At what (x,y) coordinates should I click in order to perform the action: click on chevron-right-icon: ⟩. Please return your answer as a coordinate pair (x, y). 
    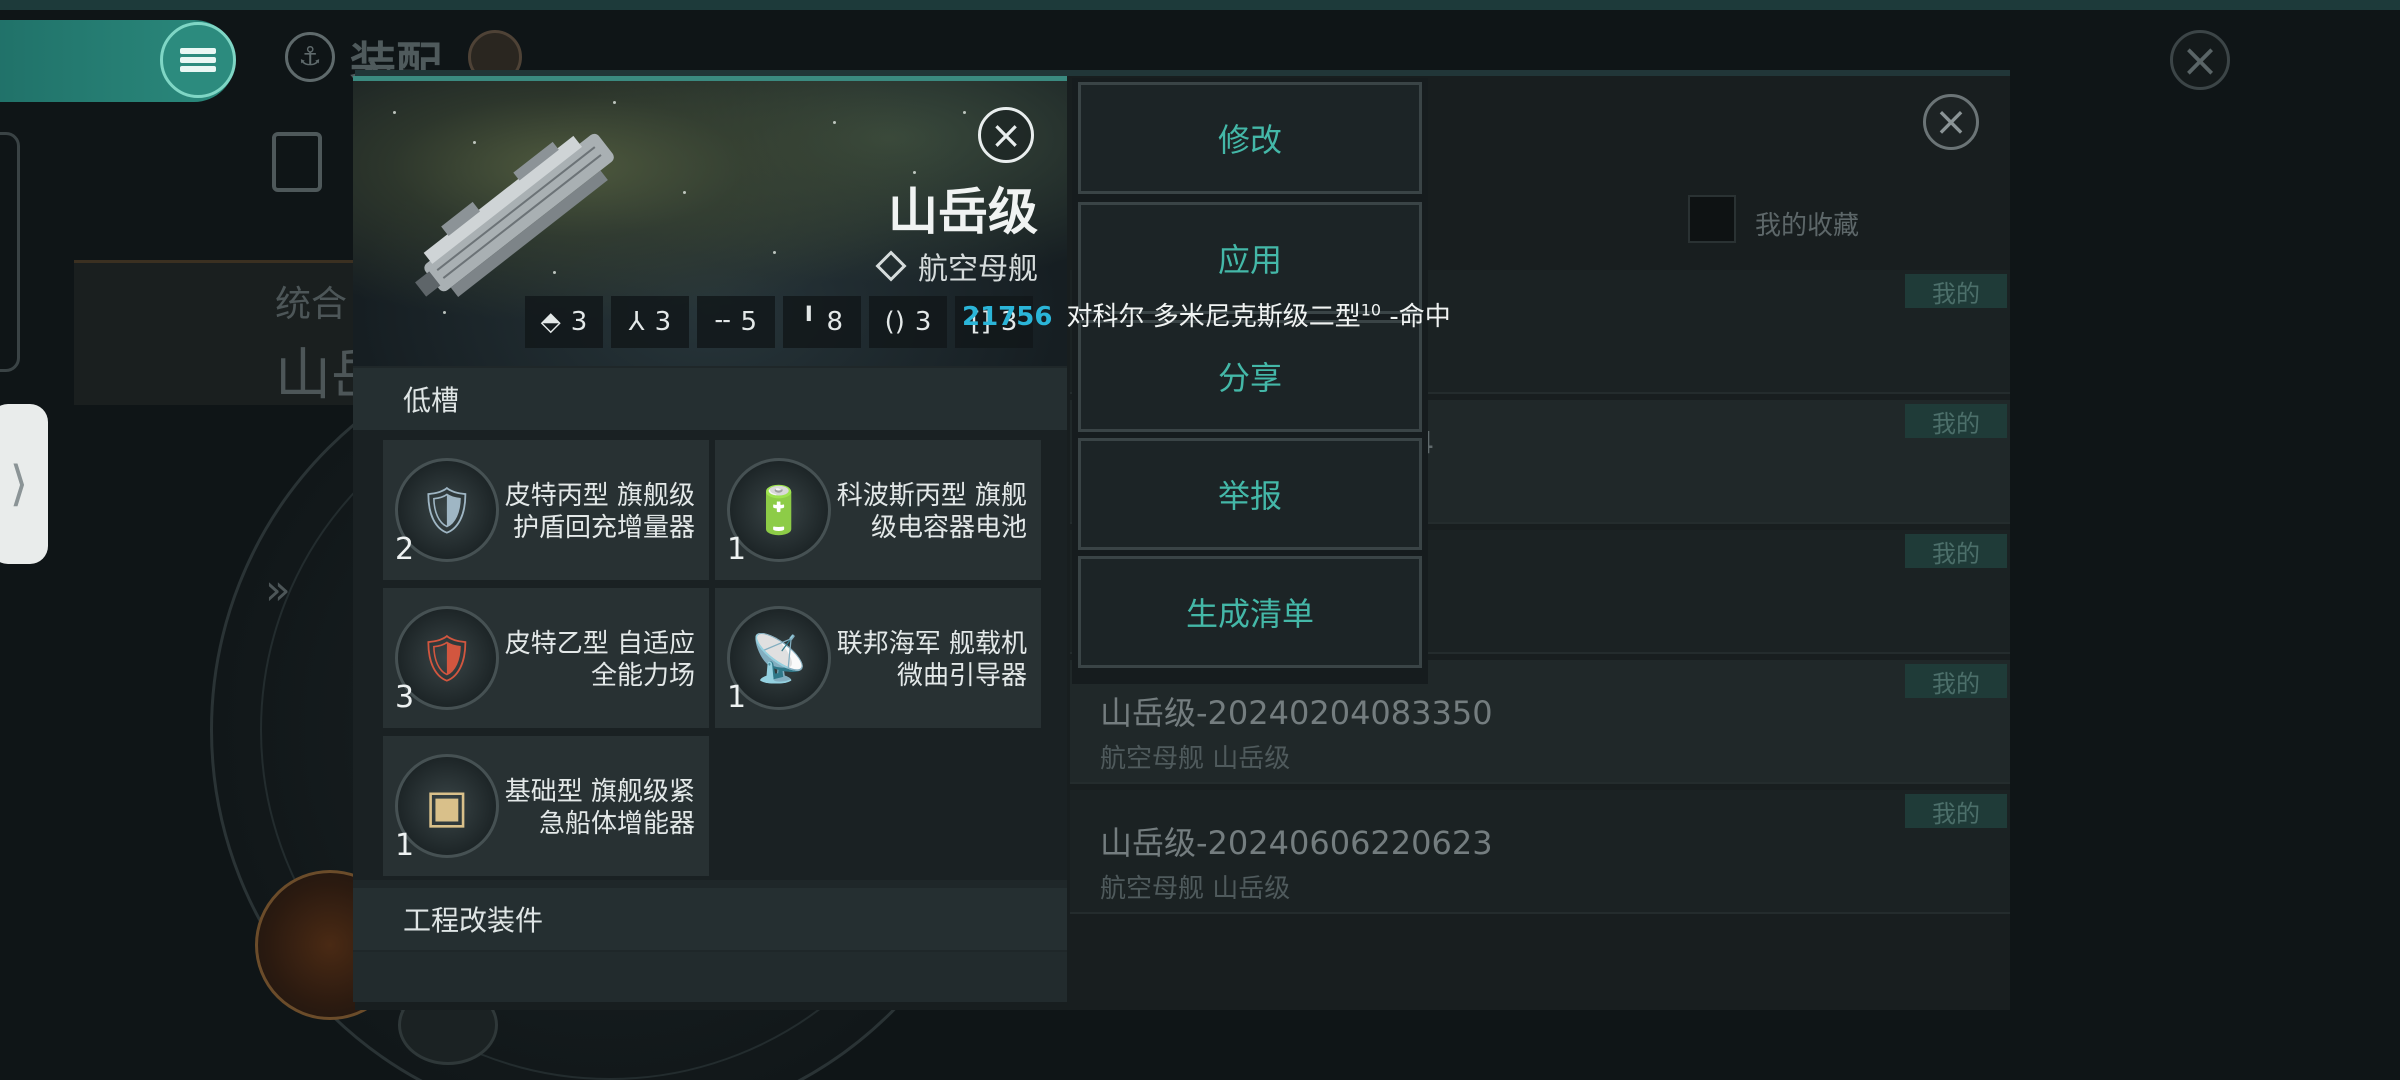
    Looking at the image, I should click on (19, 484).